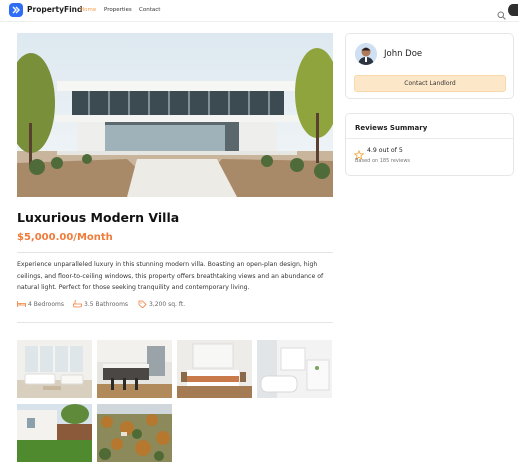 The height and width of the screenshot is (472, 519). What do you see at coordinates (77, 304) in the screenshot?
I see `bath-icon` at bounding box center [77, 304].